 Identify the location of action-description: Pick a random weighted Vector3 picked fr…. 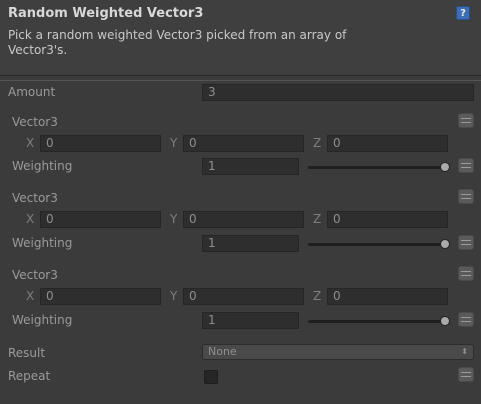
(177, 42).